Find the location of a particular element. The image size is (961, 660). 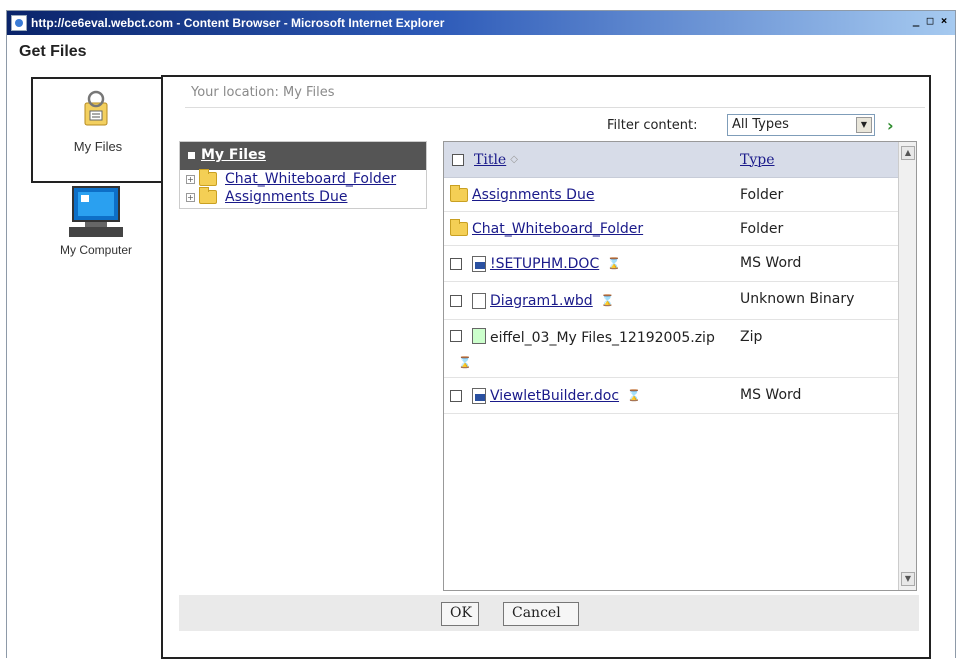

ok-button: OK is located at coordinates (460, 614).